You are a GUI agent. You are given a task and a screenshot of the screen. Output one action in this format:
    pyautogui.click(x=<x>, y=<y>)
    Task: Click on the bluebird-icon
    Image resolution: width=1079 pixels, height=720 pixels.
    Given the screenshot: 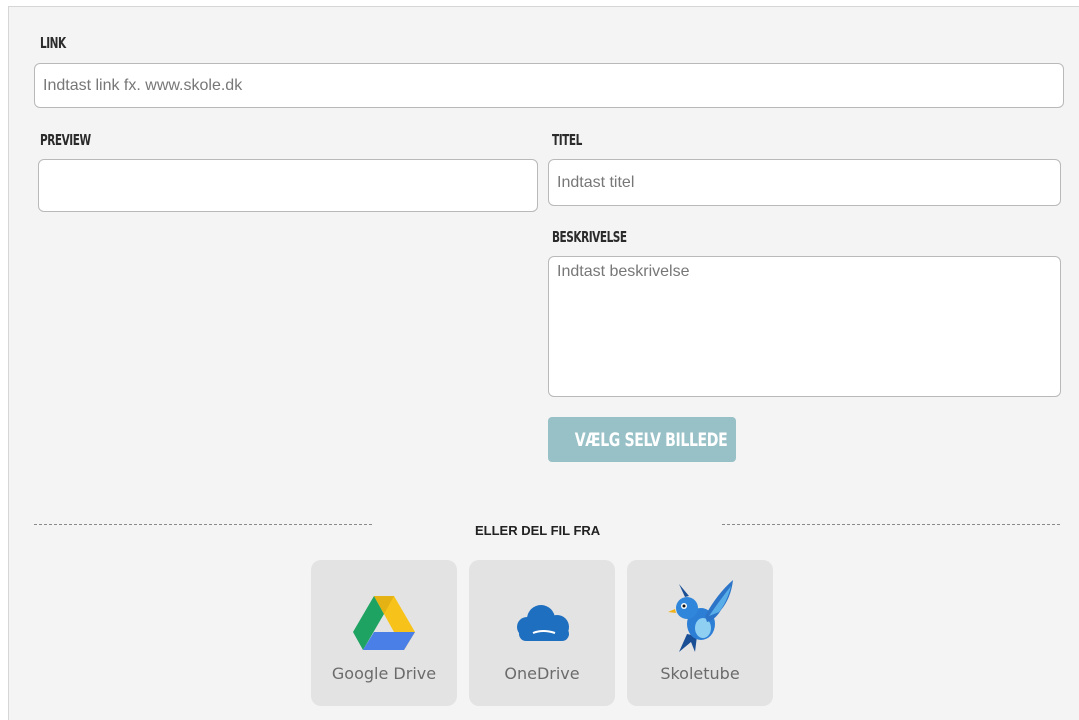 What is the action you would take?
    pyautogui.click(x=700, y=616)
    